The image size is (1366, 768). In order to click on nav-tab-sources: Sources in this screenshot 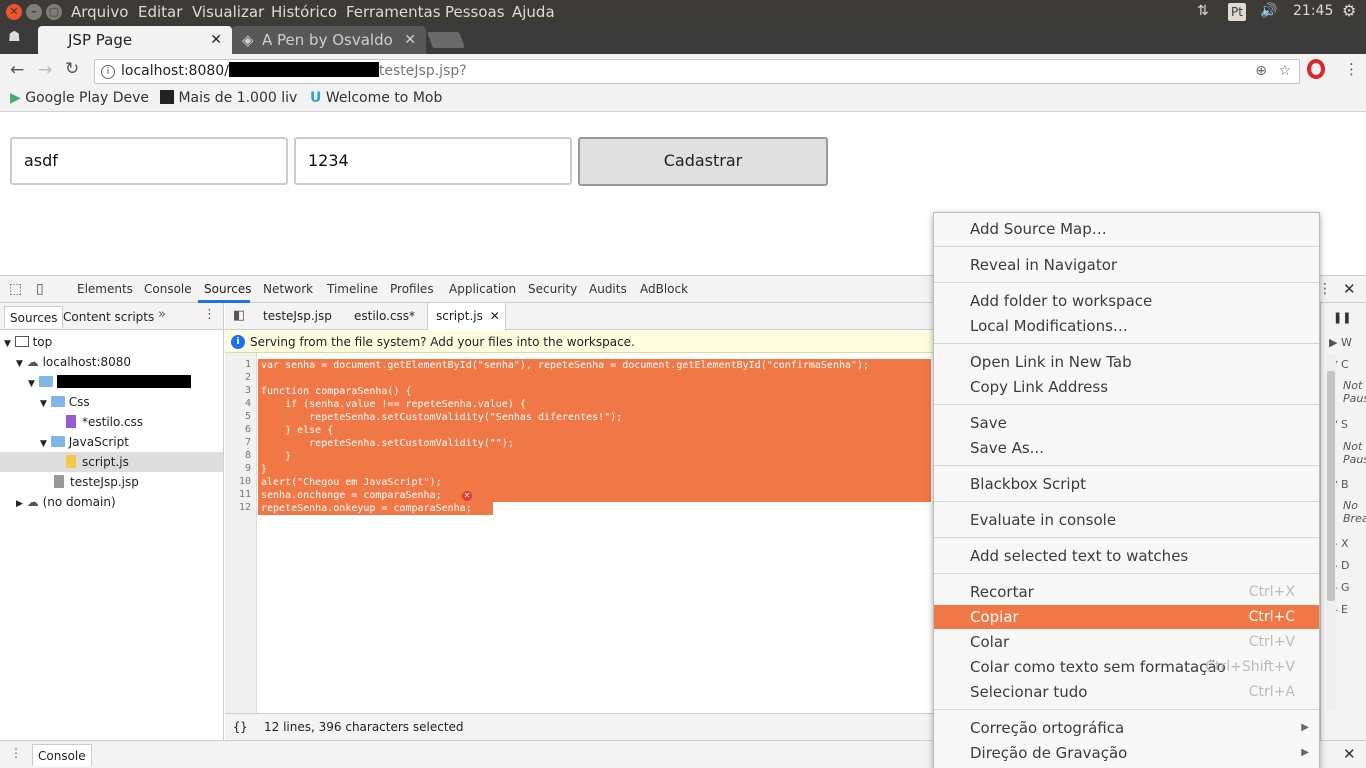, I will do `click(34, 317)`.